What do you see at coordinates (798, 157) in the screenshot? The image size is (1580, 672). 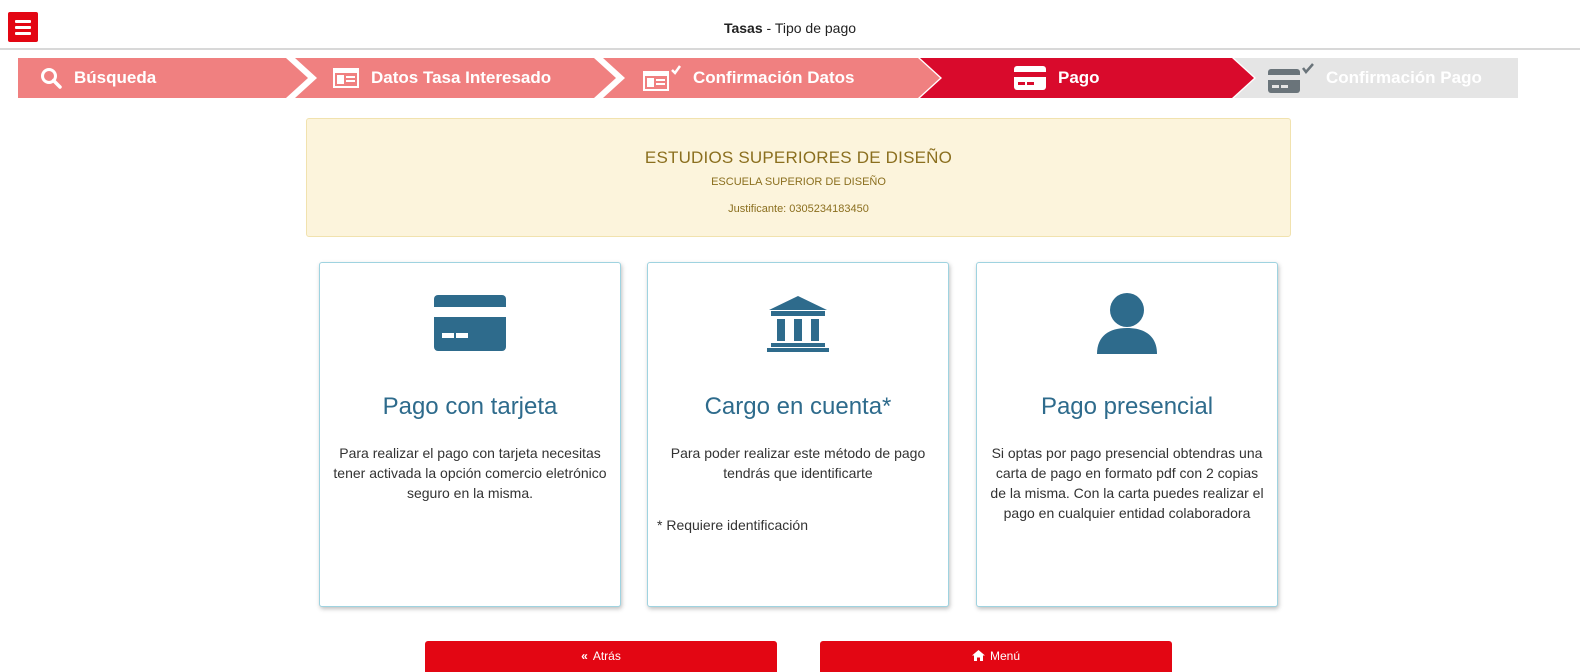 I see `info-title: ESTUDIOS SUPERIORES DE DISEÑO` at bounding box center [798, 157].